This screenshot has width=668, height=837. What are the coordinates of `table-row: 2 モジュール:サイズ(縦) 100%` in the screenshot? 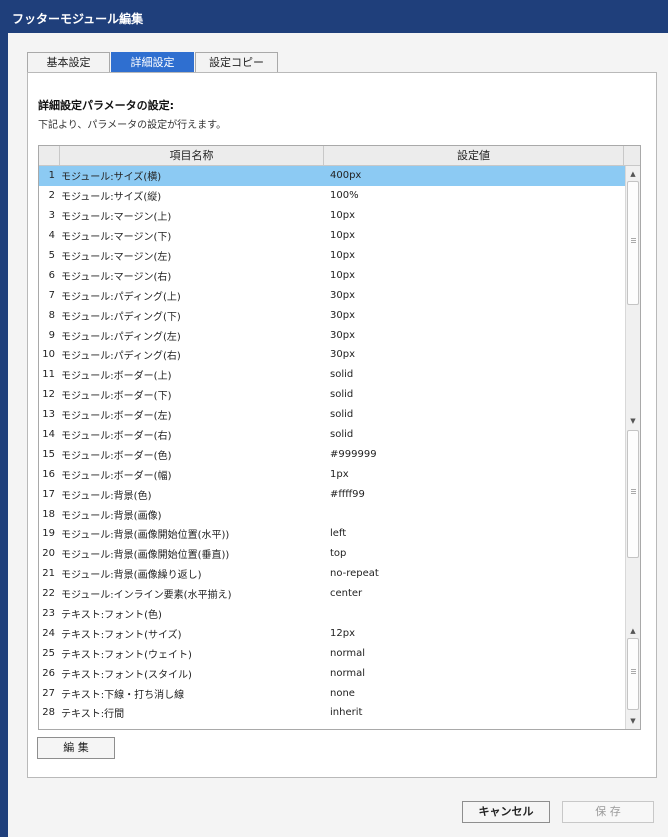 It's located at (332, 196).